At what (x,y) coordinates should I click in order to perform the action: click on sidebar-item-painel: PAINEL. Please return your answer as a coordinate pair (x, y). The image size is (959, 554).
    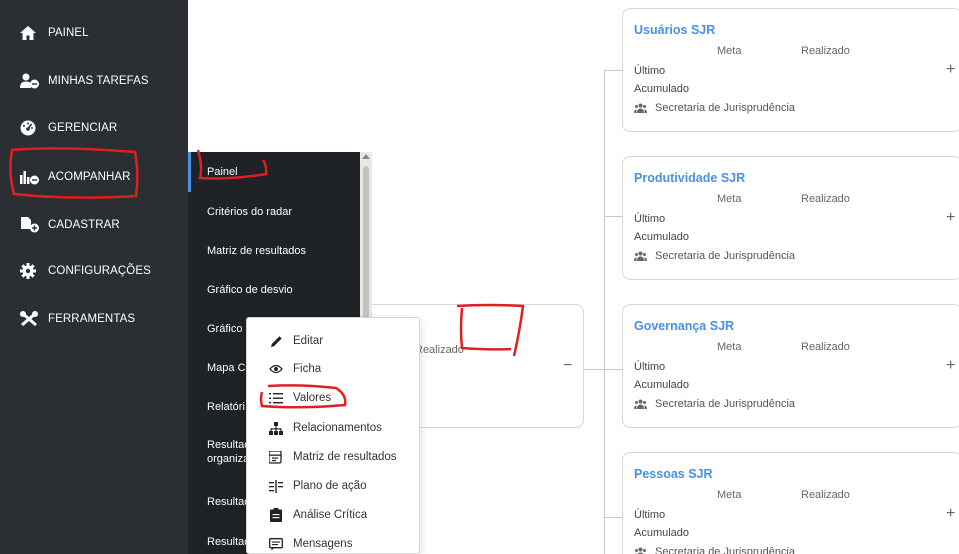
    Looking at the image, I should click on (94, 33).